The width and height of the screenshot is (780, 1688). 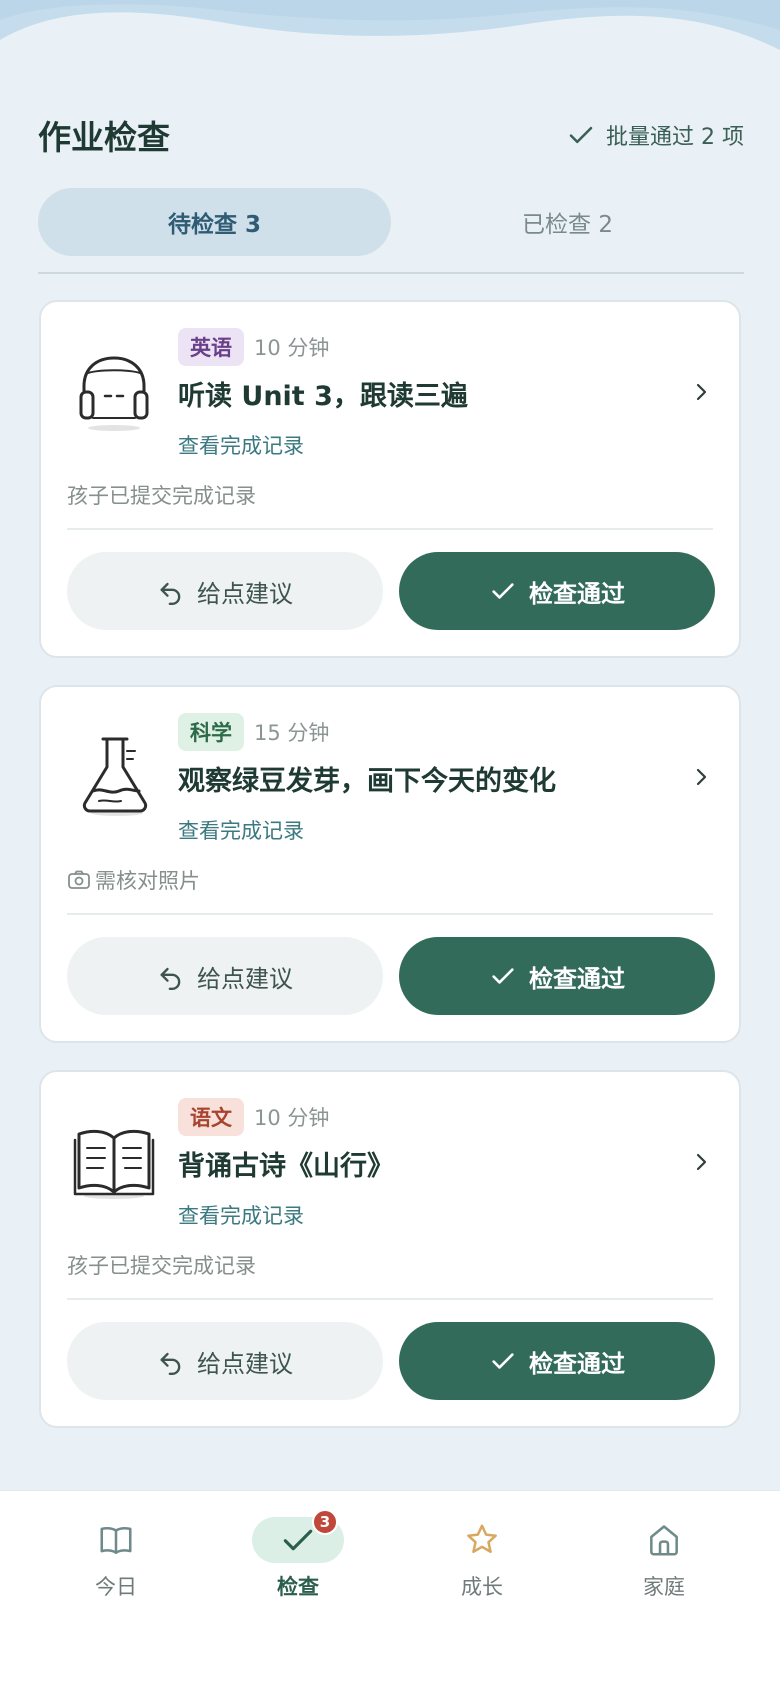 I want to click on task-title: 背诵古诗《山行》, so click(x=286, y=1166).